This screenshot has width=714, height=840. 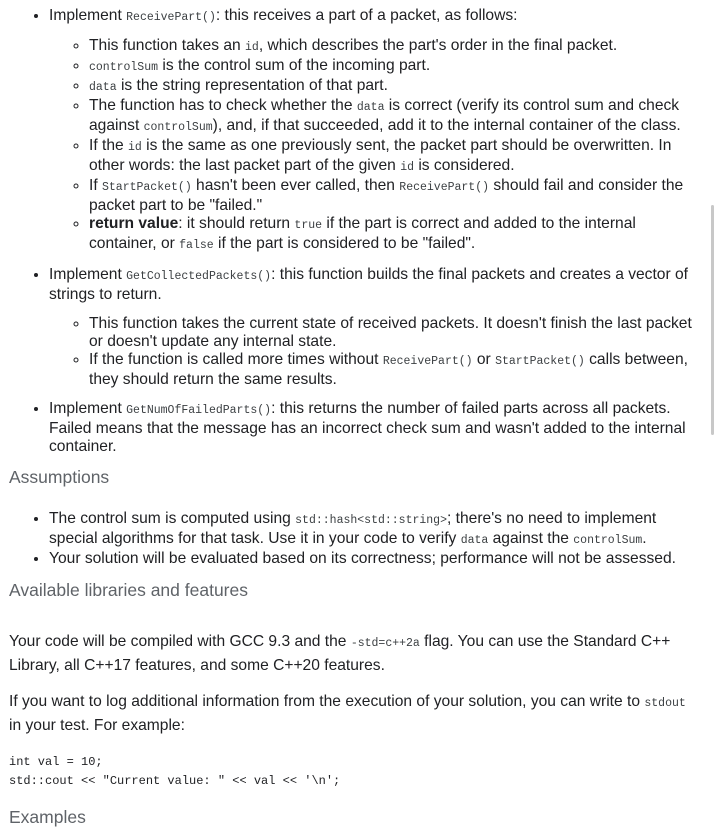 What do you see at coordinates (531, 538) in the screenshot?
I see `text: against the` at bounding box center [531, 538].